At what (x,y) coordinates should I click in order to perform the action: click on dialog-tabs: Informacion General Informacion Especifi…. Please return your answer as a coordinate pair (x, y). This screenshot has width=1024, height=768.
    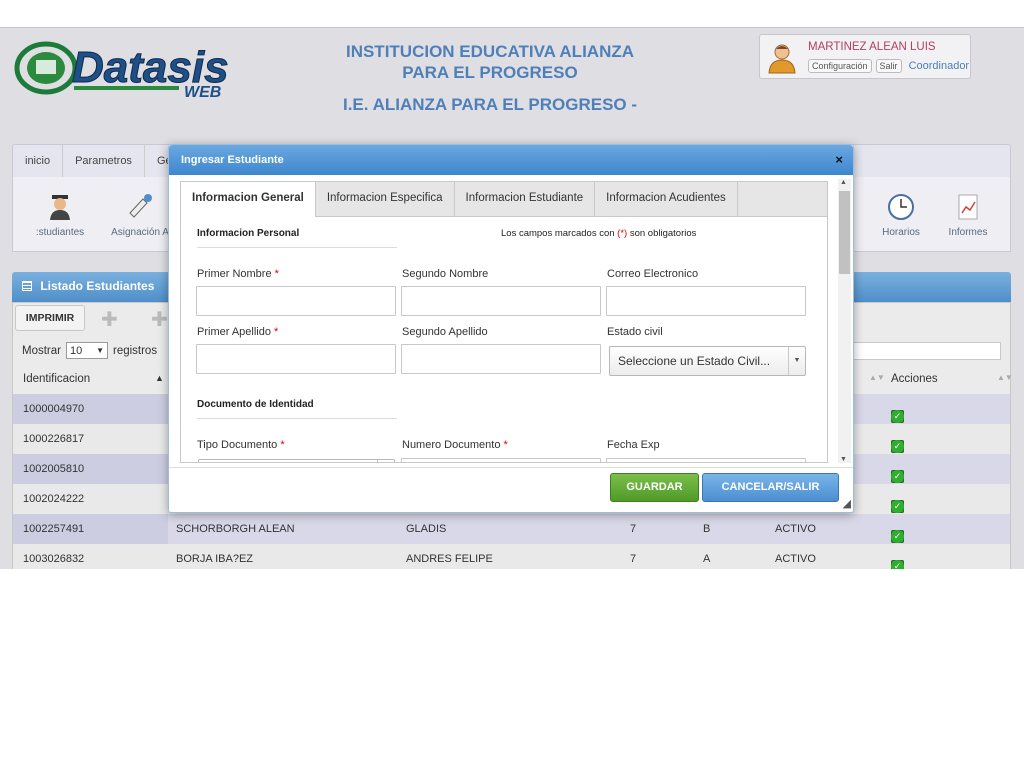
    Looking at the image, I should click on (504, 199).